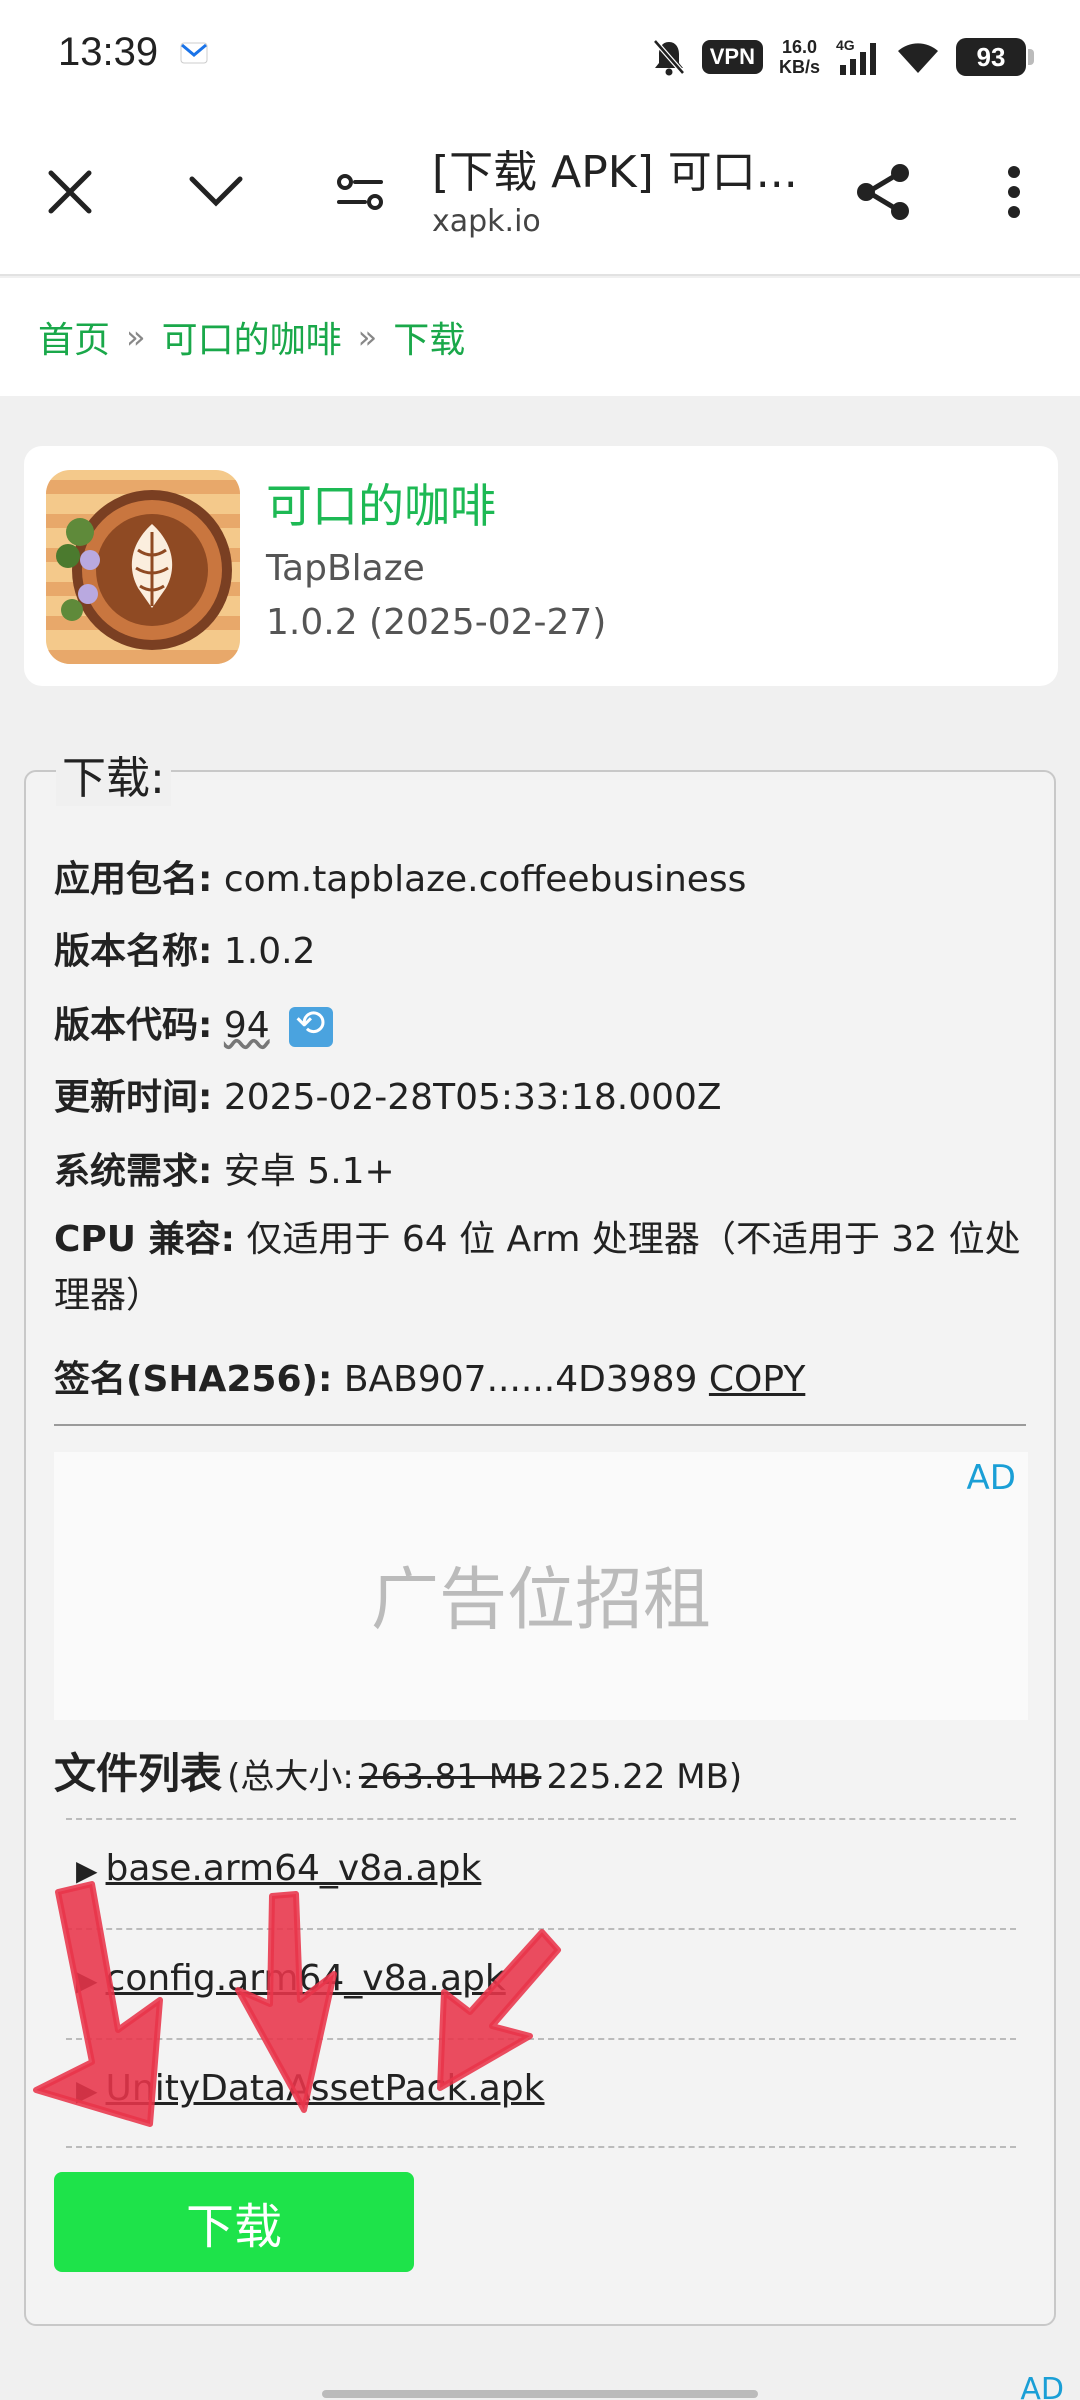 Image resolution: width=1080 pixels, height=2400 pixels. I want to click on bottom-ad-label: AD, so click(1042, 2386).